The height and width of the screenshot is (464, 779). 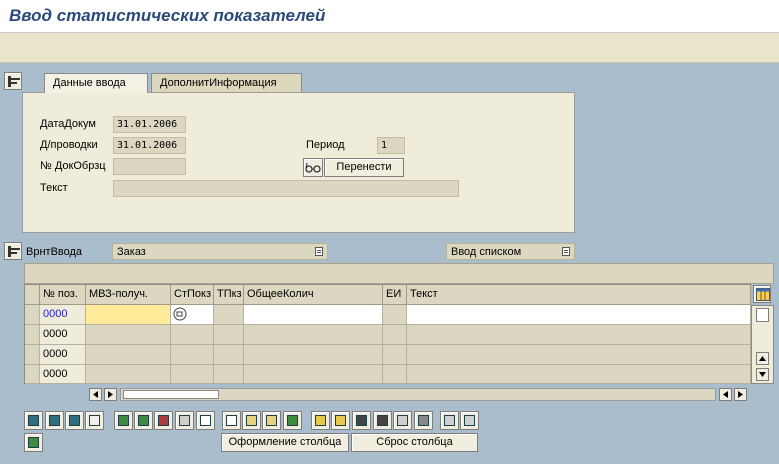 I want to click on sum-config-button, so click(x=402, y=420).